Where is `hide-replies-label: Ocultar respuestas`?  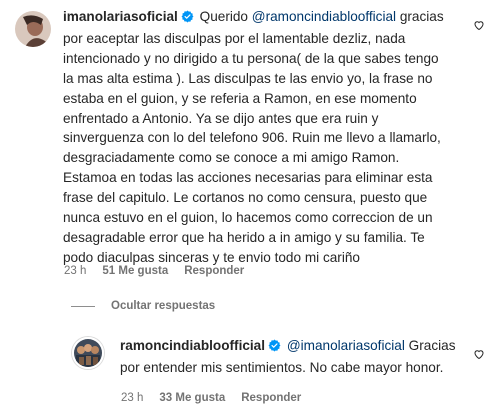 hide-replies-label: Ocultar respuestas is located at coordinates (163, 306).